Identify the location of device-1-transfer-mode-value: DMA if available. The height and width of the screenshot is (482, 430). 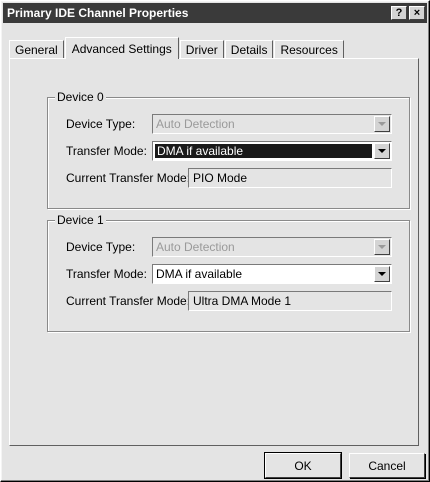
(199, 274).